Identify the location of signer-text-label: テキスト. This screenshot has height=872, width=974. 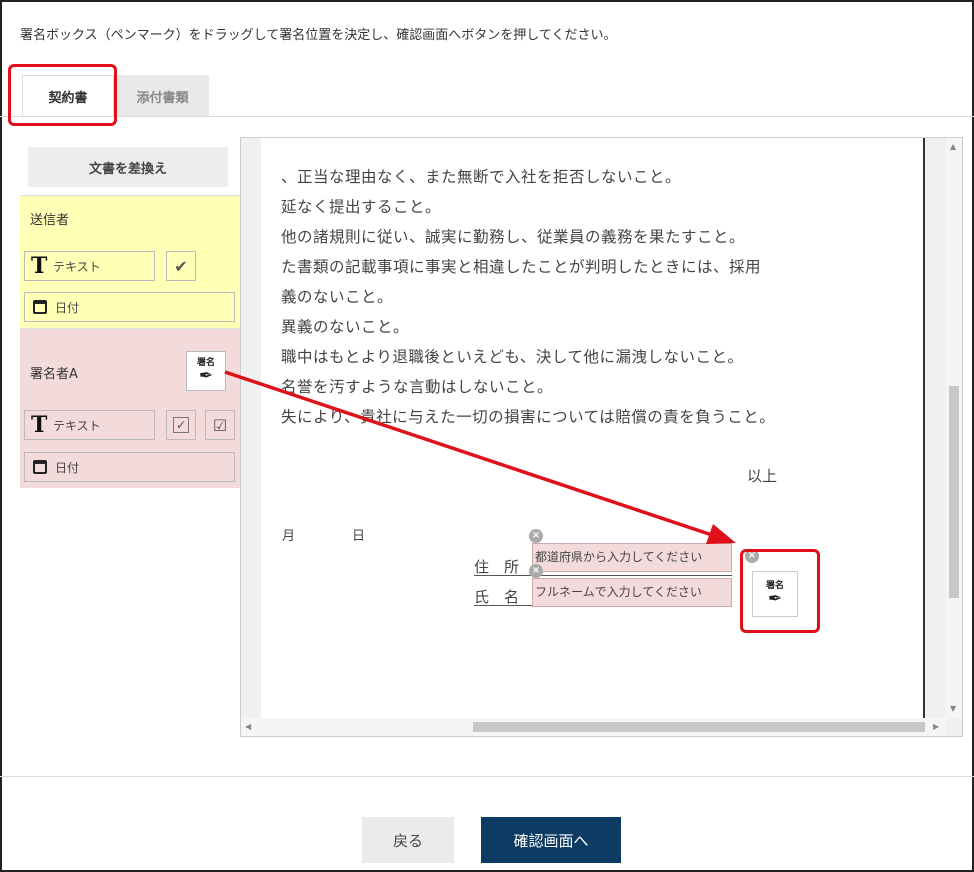
(77, 425).